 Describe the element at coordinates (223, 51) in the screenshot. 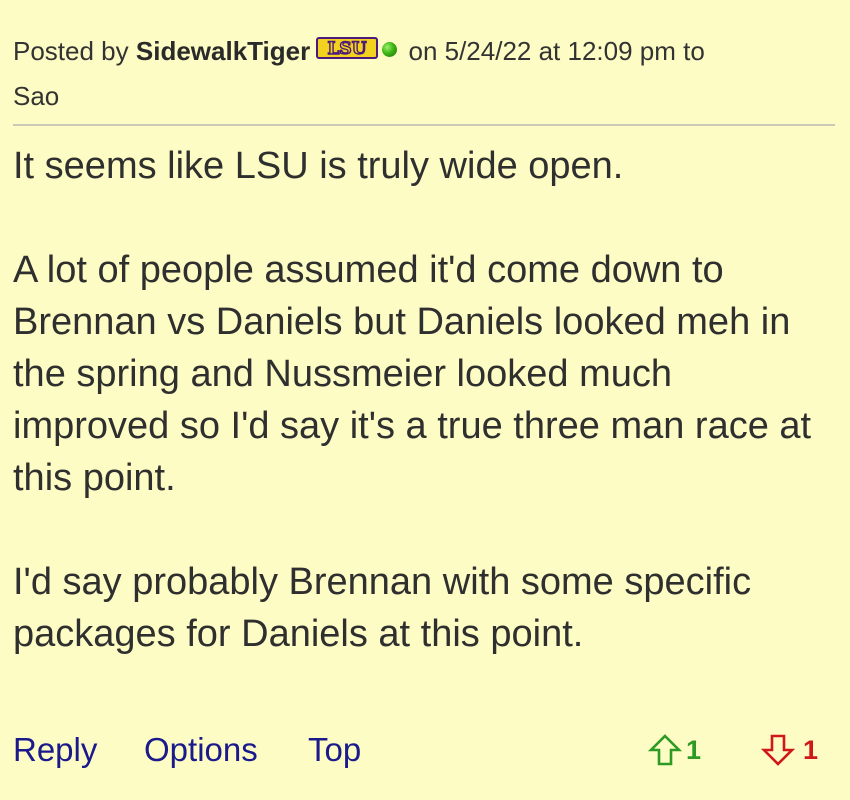

I see `username-link: SidewalkTiger` at that location.